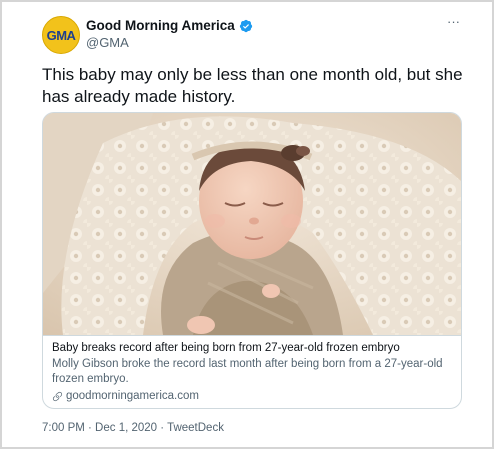 This screenshot has height=449, width=494. What do you see at coordinates (57, 396) in the screenshot?
I see `link-icon` at bounding box center [57, 396].